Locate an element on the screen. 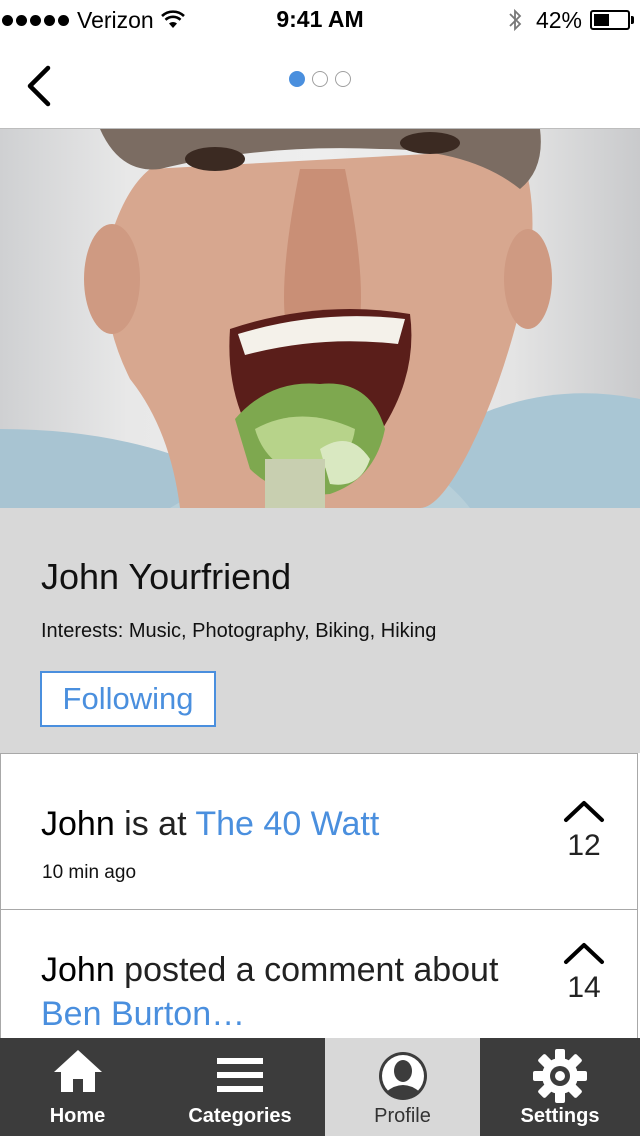 This screenshot has height=1136, width=640. tab-settings-label: Settings is located at coordinates (560, 1116).